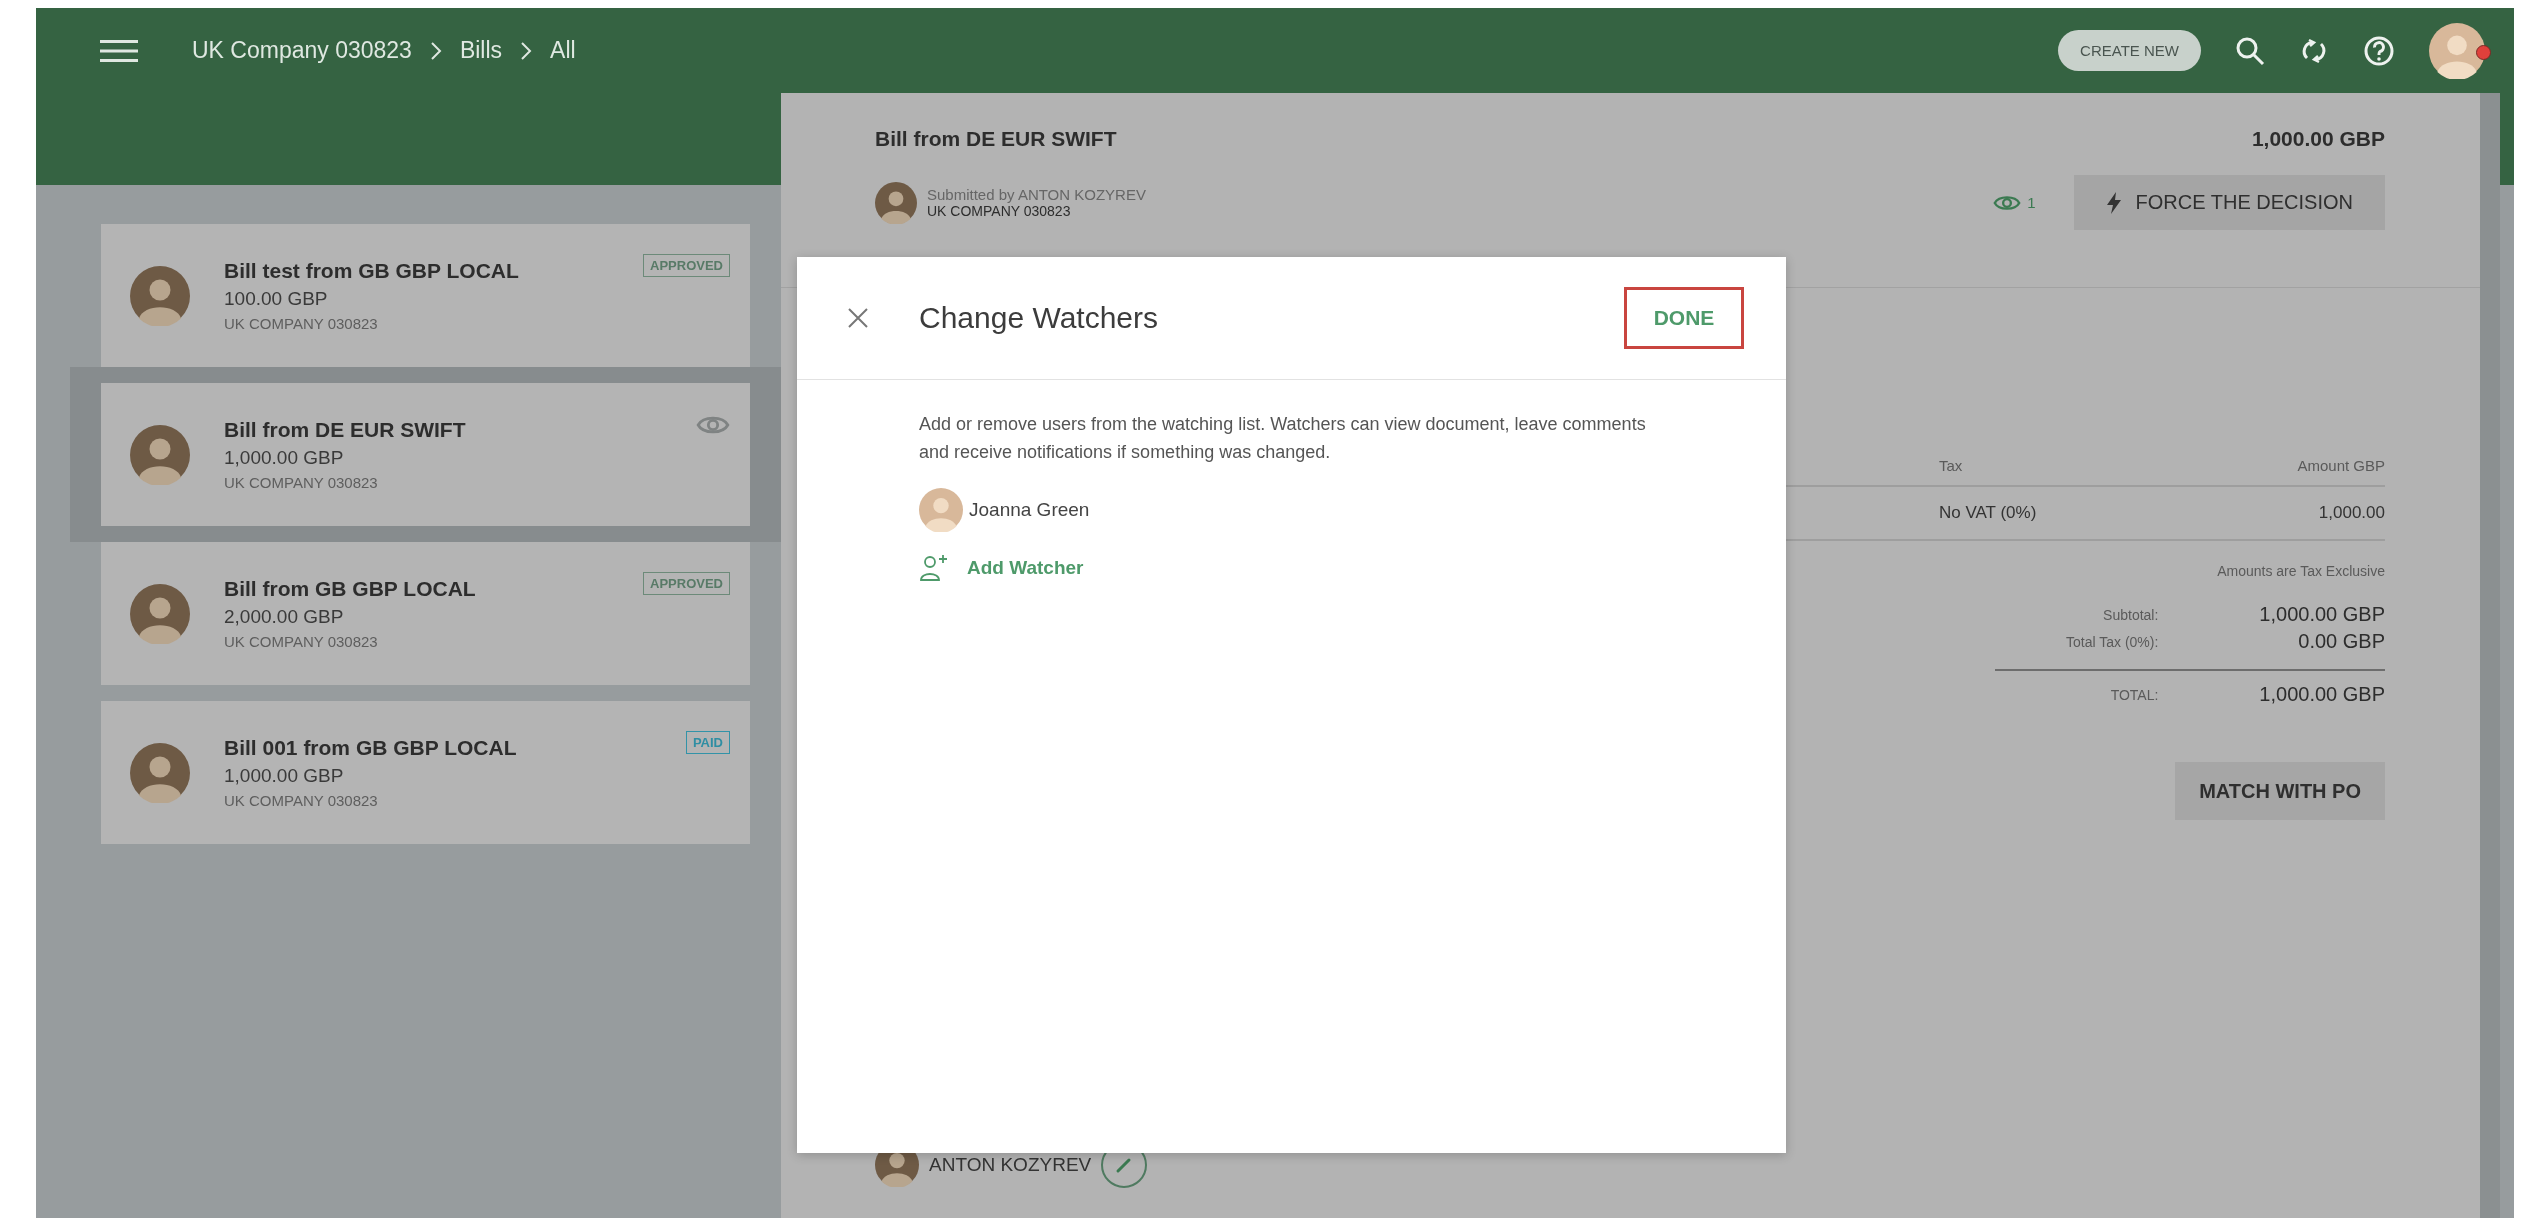  What do you see at coordinates (2113, 202) in the screenshot?
I see `bolt-icon` at bounding box center [2113, 202].